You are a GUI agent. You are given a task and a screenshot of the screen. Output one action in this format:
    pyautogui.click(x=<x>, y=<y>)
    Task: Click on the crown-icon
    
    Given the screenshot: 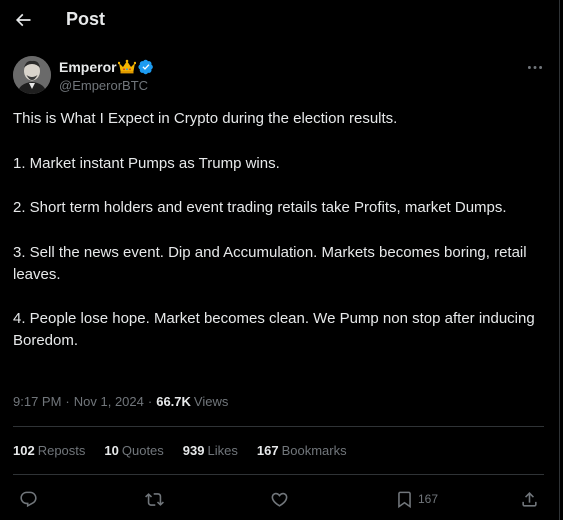 What is the action you would take?
    pyautogui.click(x=126, y=66)
    